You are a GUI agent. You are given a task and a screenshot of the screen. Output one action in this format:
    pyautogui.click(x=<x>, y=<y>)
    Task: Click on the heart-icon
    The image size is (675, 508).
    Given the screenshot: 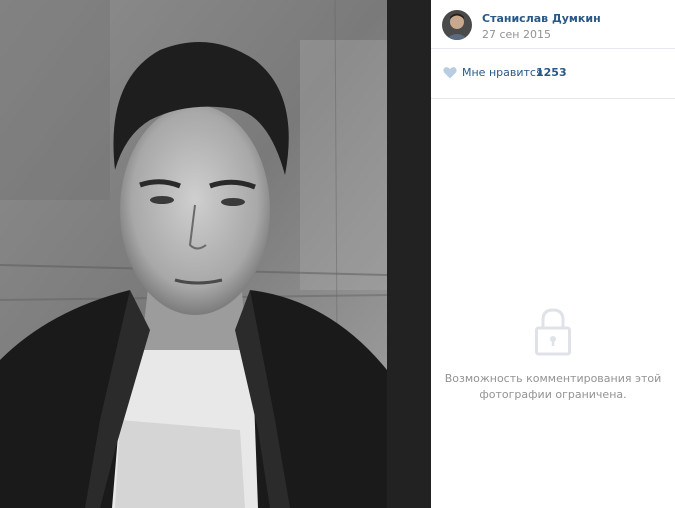 What is the action you would take?
    pyautogui.click(x=450, y=73)
    